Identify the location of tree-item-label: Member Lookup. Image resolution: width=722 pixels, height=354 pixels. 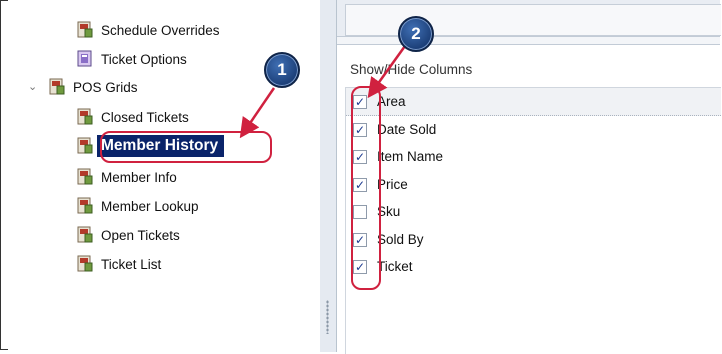
(150, 206).